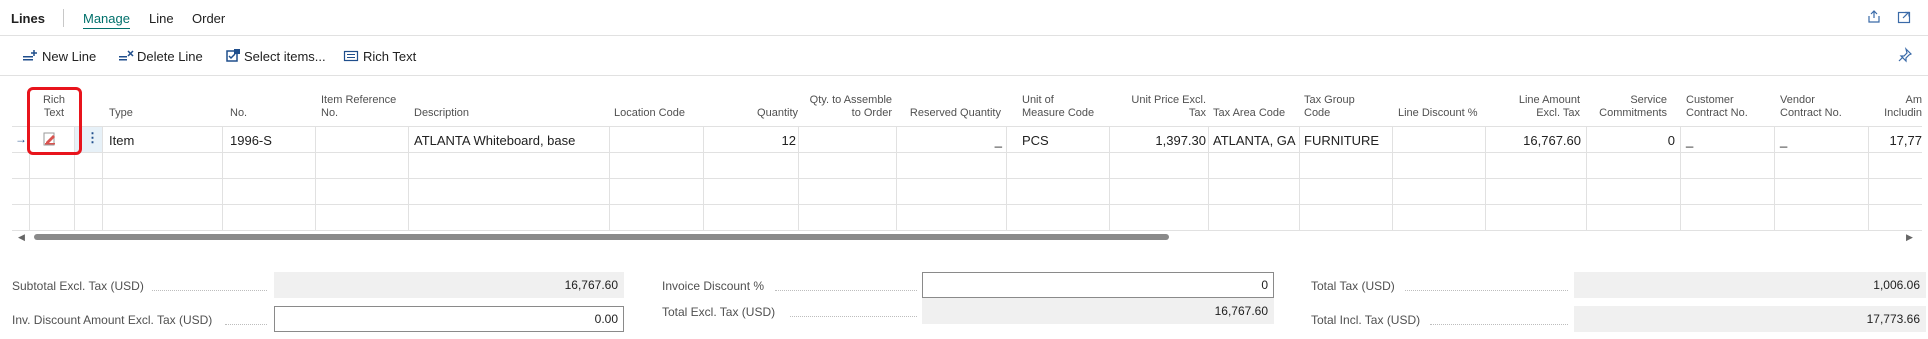 This screenshot has height=339, width=1928. I want to click on invoice-discount-pct-input: 0, so click(1098, 285).